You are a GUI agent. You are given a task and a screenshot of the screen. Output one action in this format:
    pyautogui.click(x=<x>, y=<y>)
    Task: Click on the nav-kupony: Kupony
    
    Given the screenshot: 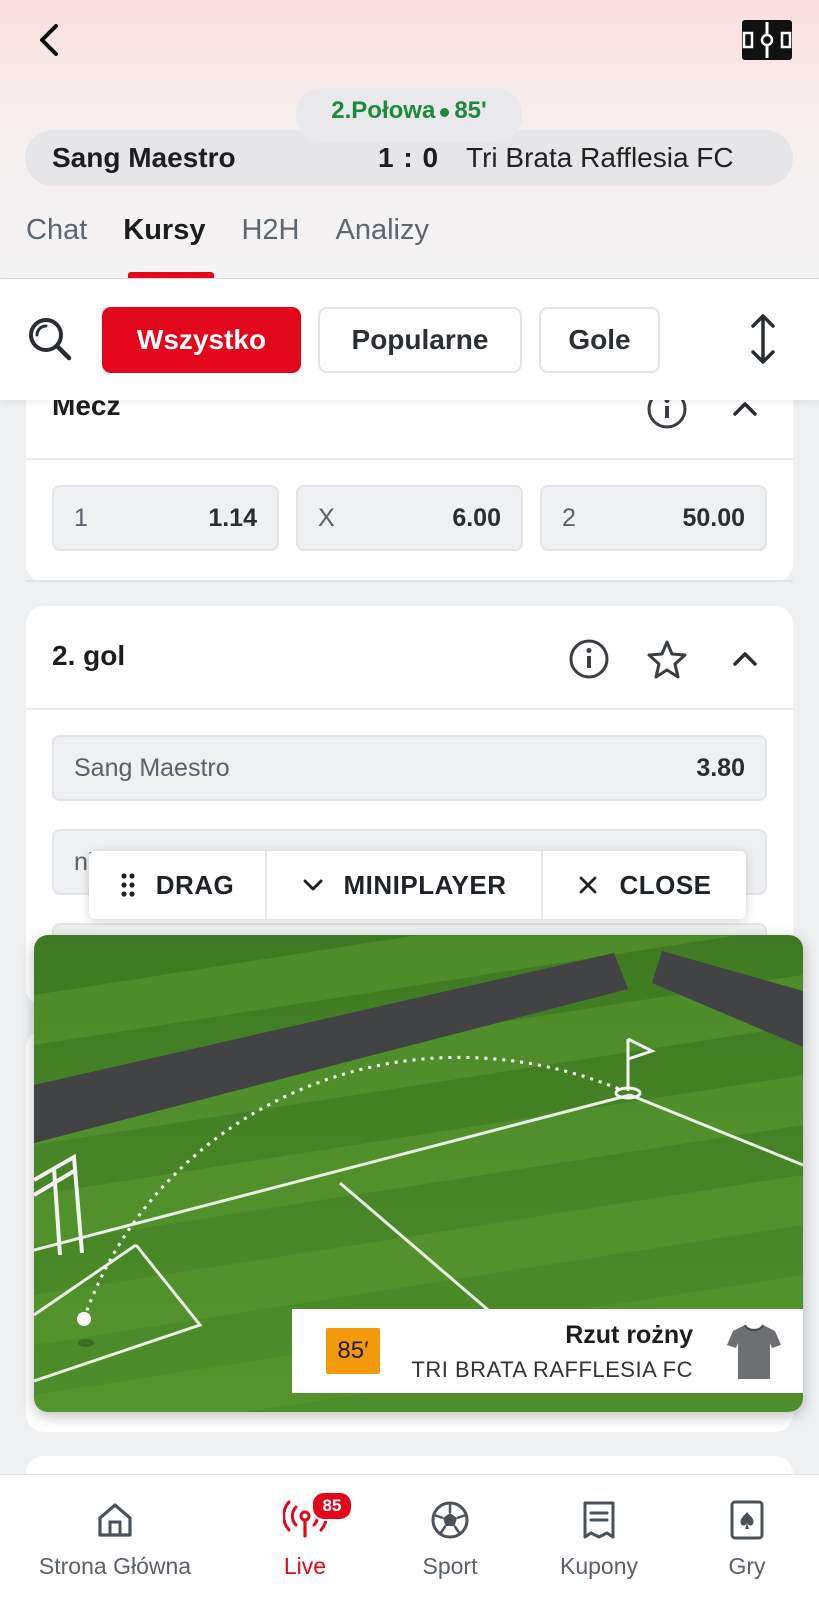 What is the action you would take?
    pyautogui.click(x=599, y=1538)
    